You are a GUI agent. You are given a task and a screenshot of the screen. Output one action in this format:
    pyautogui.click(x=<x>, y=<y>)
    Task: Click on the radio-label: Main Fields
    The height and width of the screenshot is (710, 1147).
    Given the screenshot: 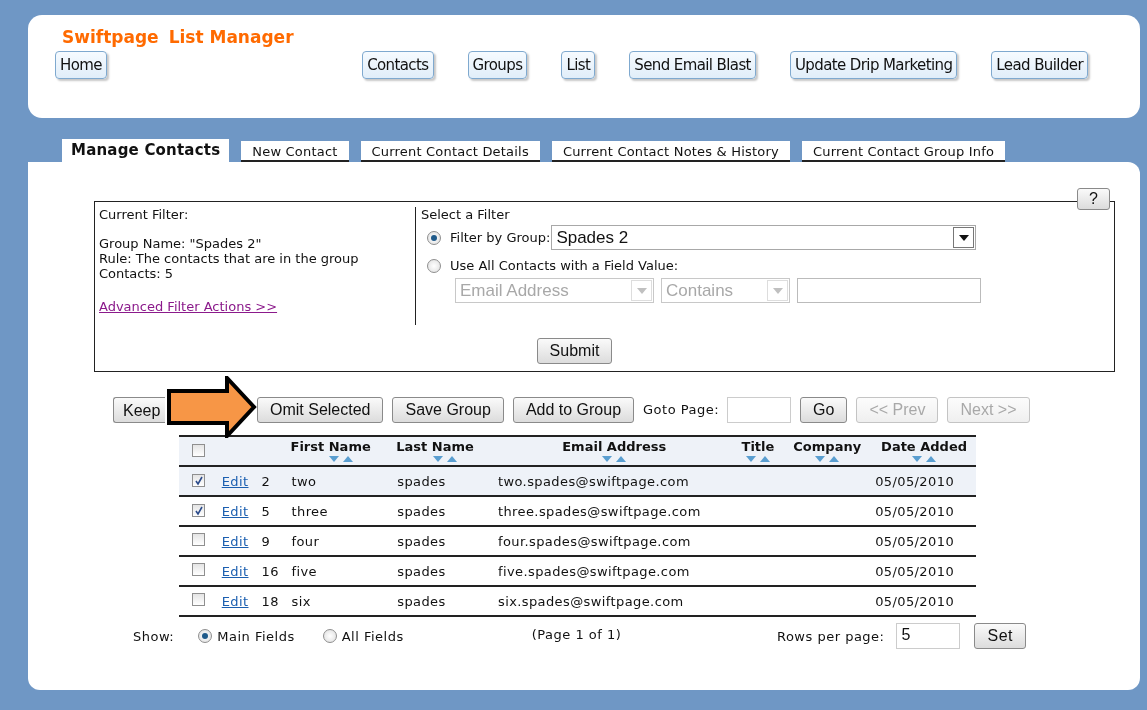 What is the action you would take?
    pyautogui.click(x=256, y=636)
    